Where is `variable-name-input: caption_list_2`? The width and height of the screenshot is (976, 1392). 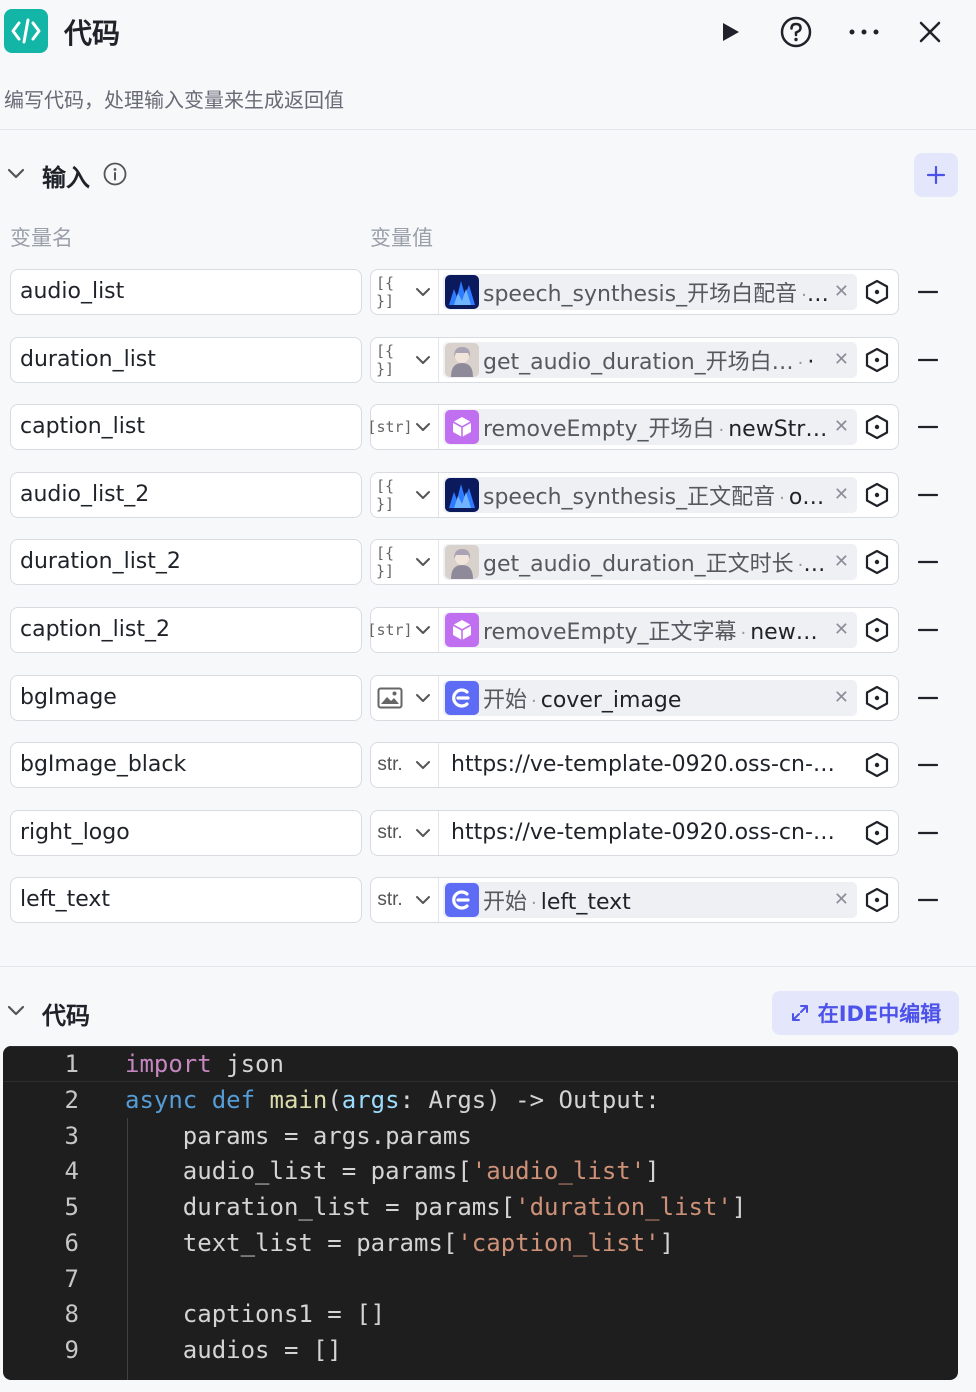 variable-name-input: caption_list_2 is located at coordinates (186, 630).